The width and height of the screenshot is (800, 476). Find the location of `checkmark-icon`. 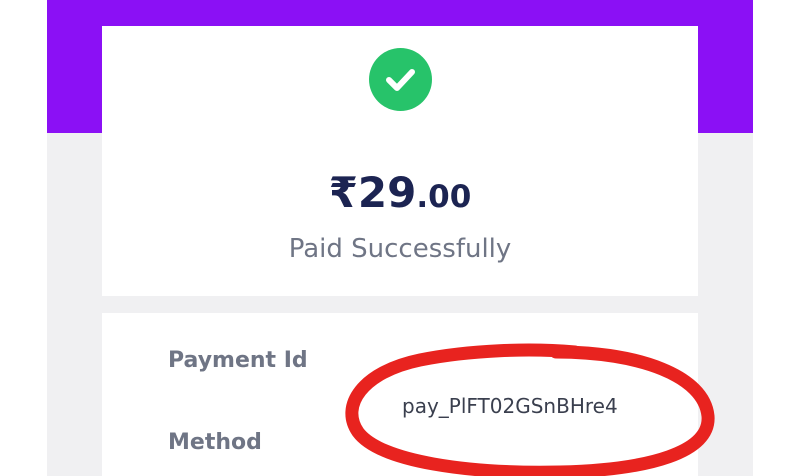

checkmark-icon is located at coordinates (400, 80).